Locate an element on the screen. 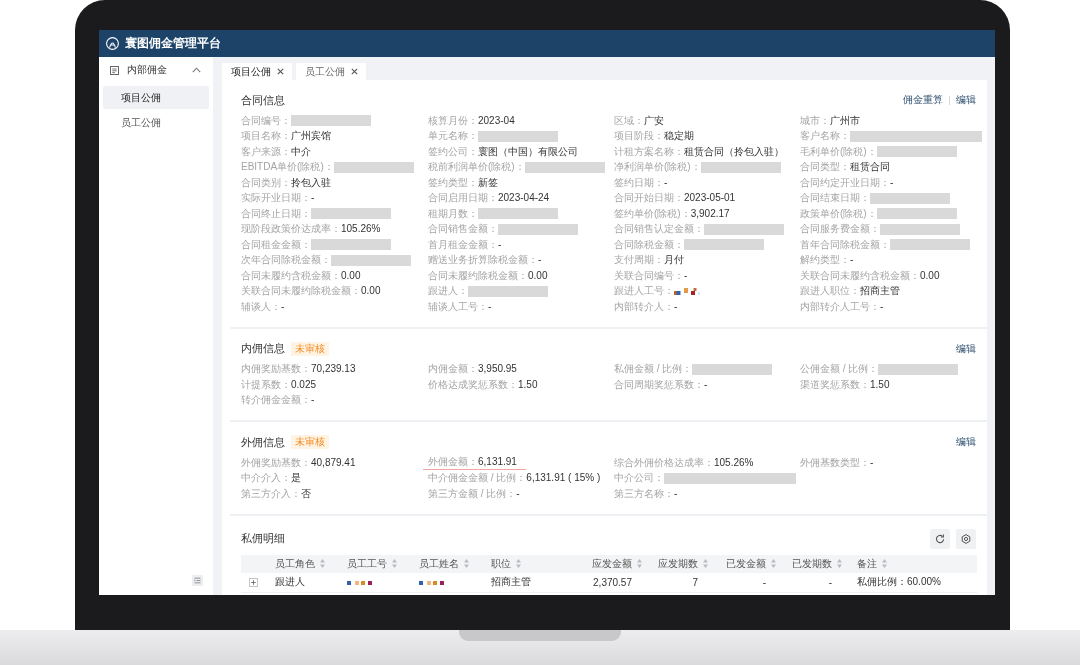 The image size is (1080, 665). tab: 员工公佣 is located at coordinates (331, 71).